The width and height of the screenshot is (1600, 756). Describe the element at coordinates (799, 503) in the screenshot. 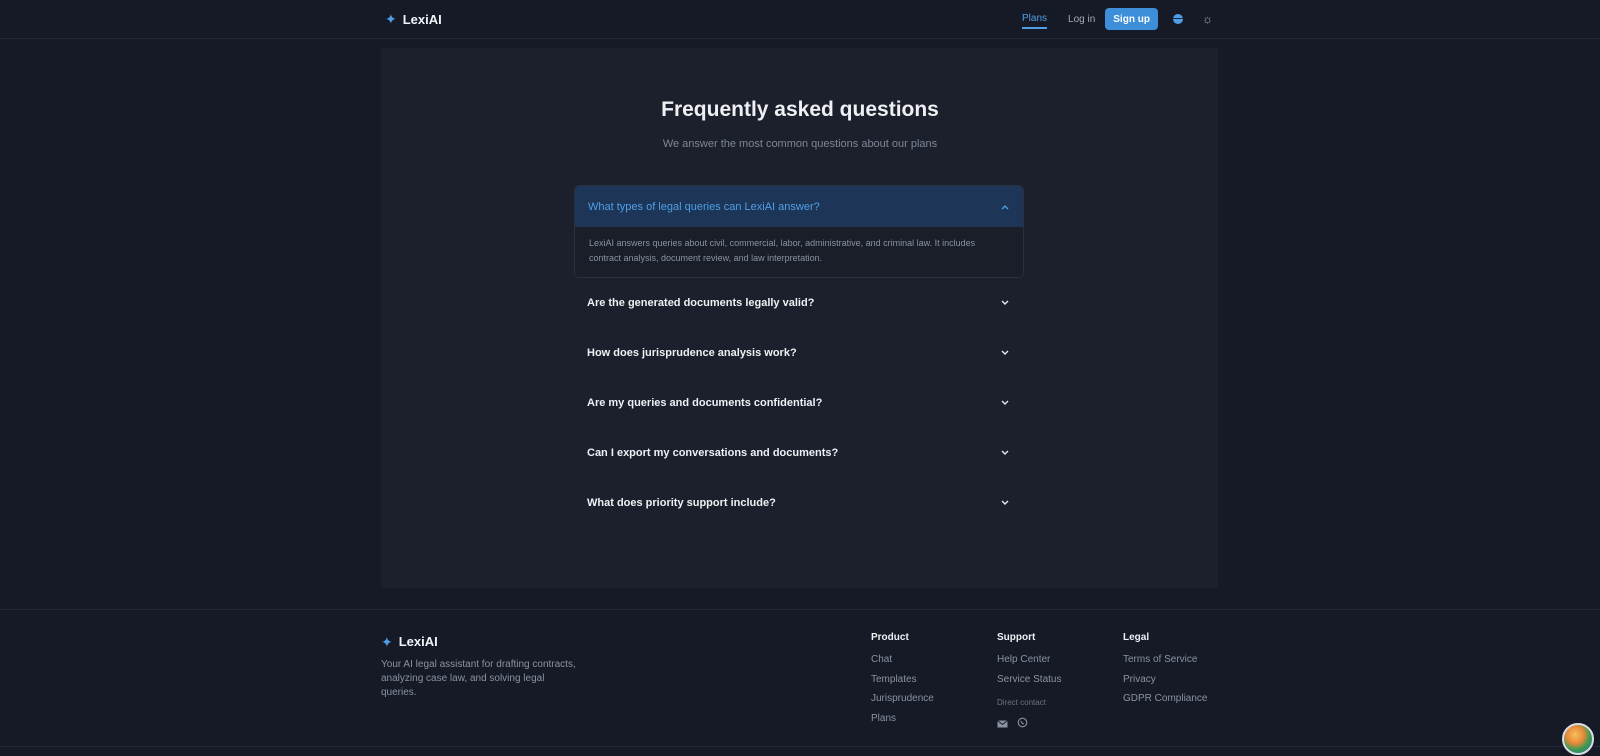

I see `faq-item: What does priority support include?` at that location.